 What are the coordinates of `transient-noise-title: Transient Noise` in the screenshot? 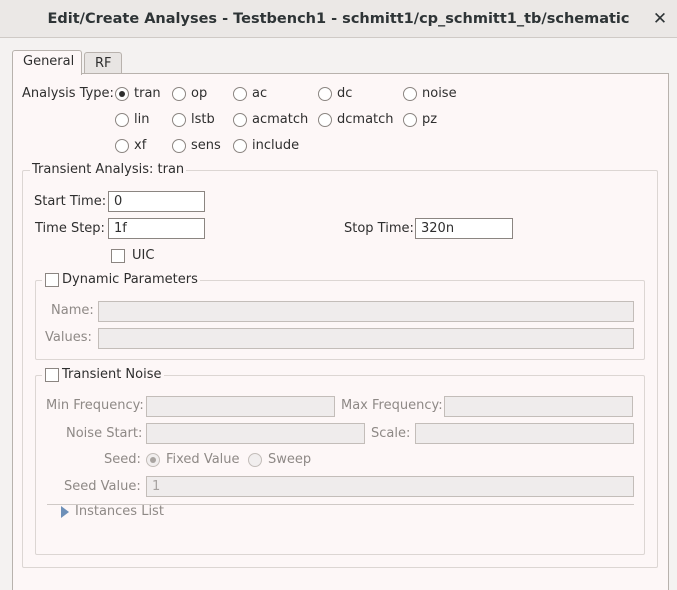 It's located at (103, 374).